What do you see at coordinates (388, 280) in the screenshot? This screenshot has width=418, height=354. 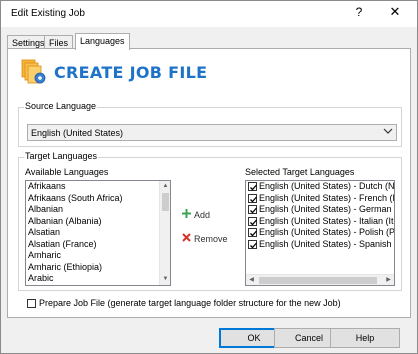 I see `scroll-right-icon: ▶` at bounding box center [388, 280].